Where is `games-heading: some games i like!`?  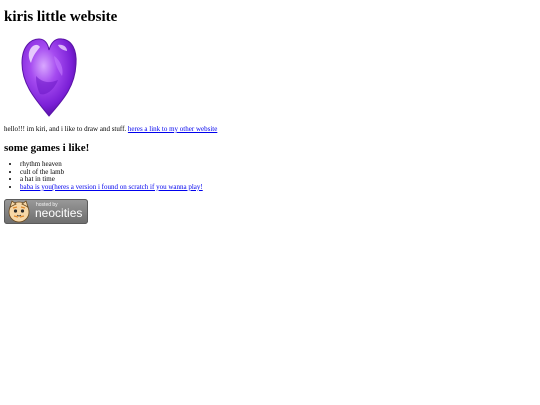
games-heading: some games i like! is located at coordinates (47, 148).